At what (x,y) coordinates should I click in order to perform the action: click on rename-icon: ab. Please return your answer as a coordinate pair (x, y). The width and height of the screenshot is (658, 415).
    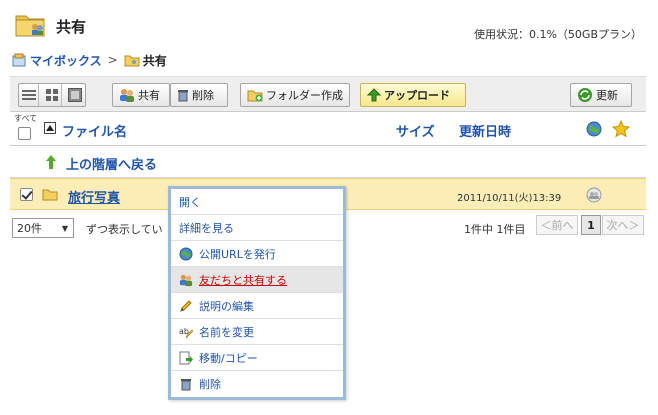
    Looking at the image, I should click on (186, 332).